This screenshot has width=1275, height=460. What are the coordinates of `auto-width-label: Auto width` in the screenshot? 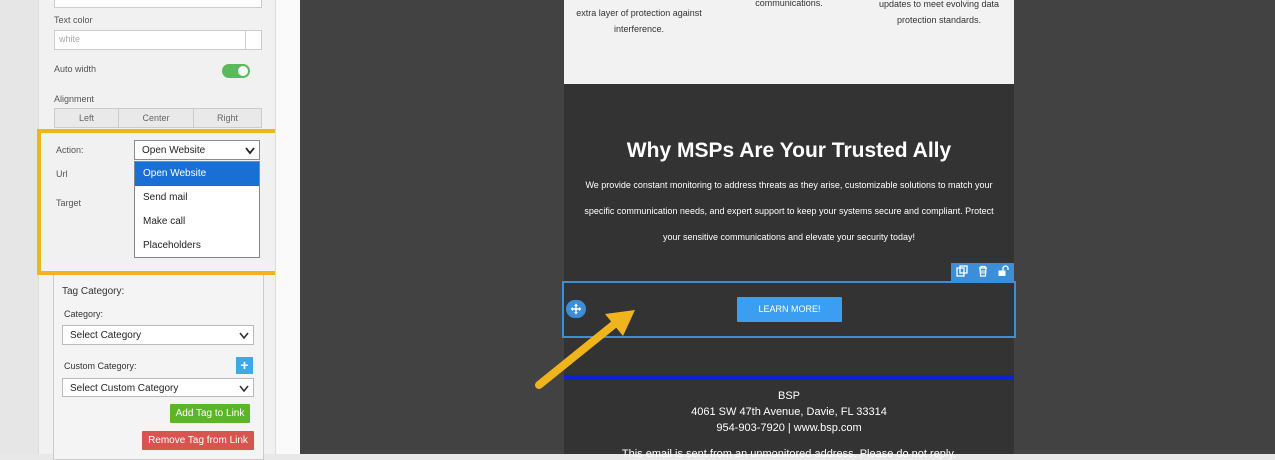 It's located at (75, 69).